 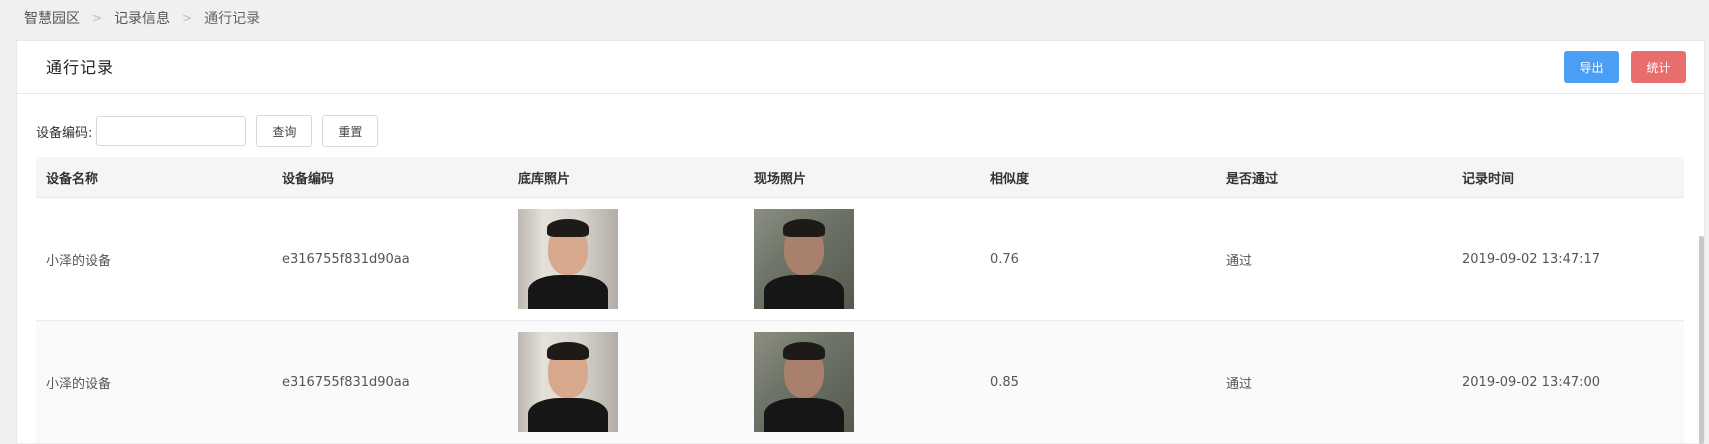 What do you see at coordinates (1004, 259) in the screenshot?
I see `similarity-cell: 0.76` at bounding box center [1004, 259].